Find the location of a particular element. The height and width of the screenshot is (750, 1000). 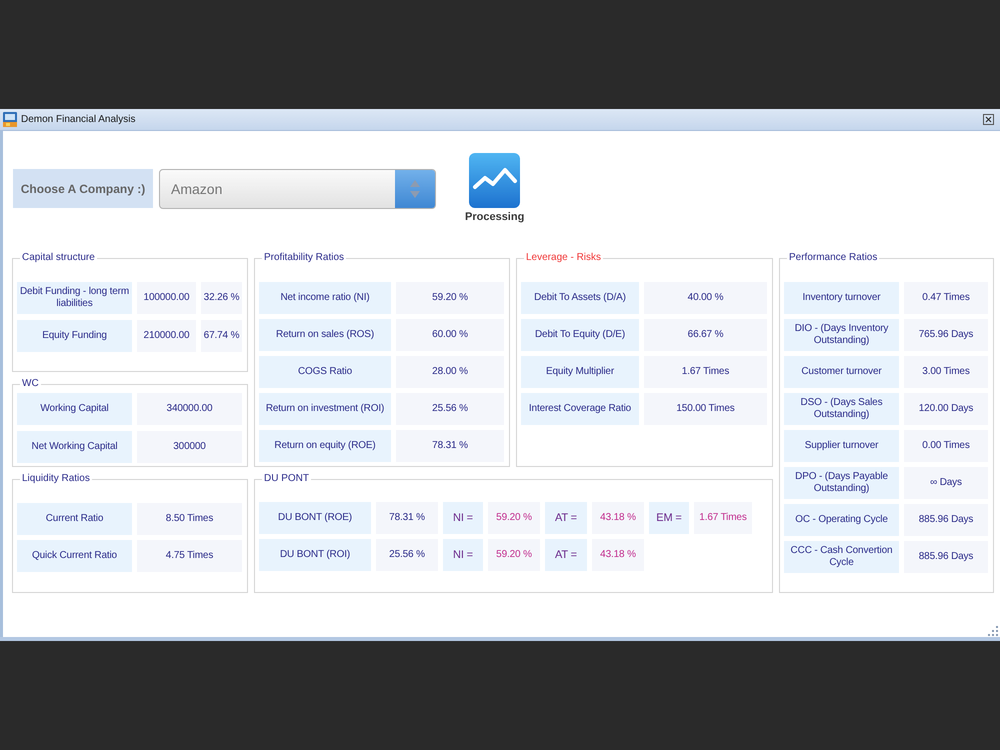

metric-value: 210000.00 is located at coordinates (166, 336).